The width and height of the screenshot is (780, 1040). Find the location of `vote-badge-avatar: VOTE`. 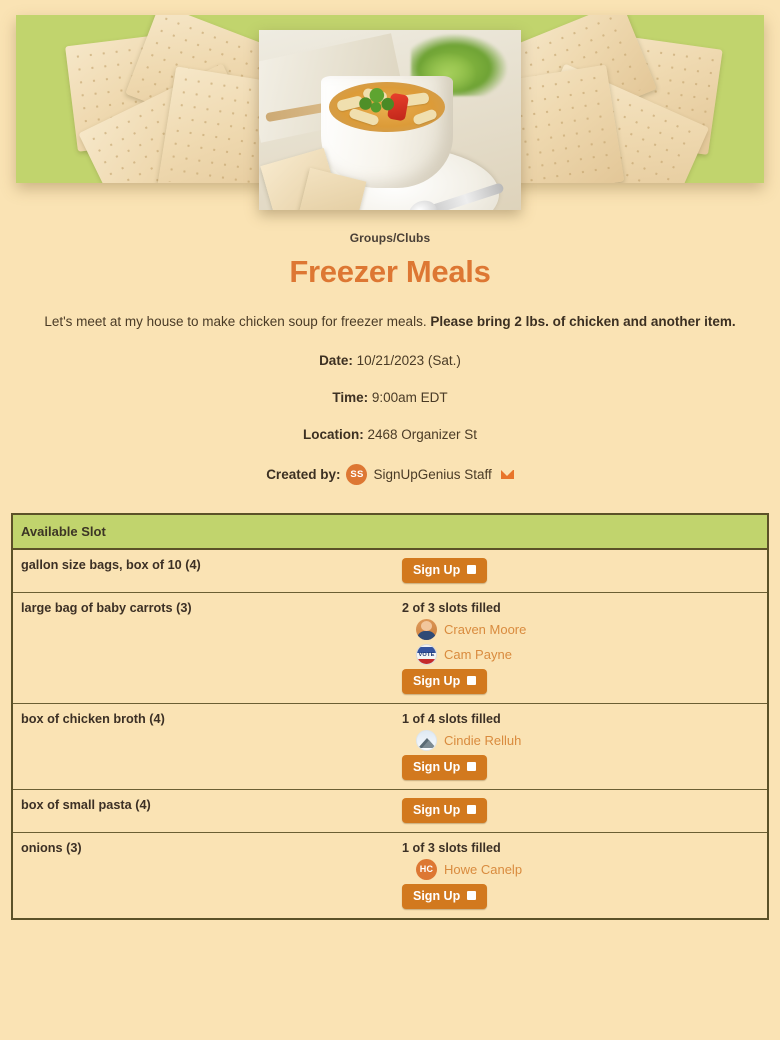

vote-badge-avatar: VOTE is located at coordinates (426, 654).